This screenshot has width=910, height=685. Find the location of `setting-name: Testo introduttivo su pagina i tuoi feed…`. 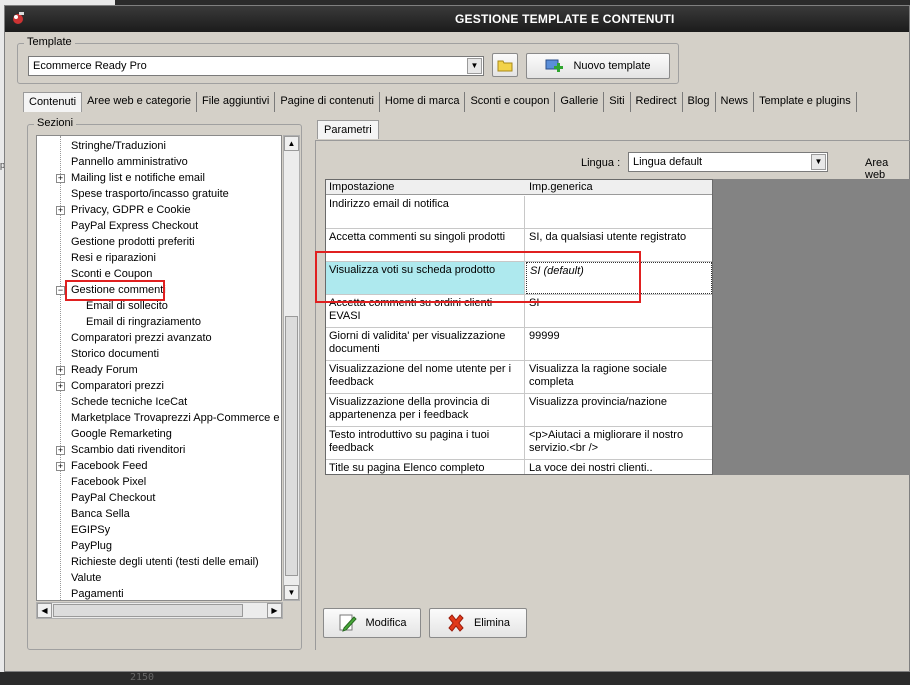

setting-name: Testo introduttivo su pagina i tuoi feed… is located at coordinates (425, 443).